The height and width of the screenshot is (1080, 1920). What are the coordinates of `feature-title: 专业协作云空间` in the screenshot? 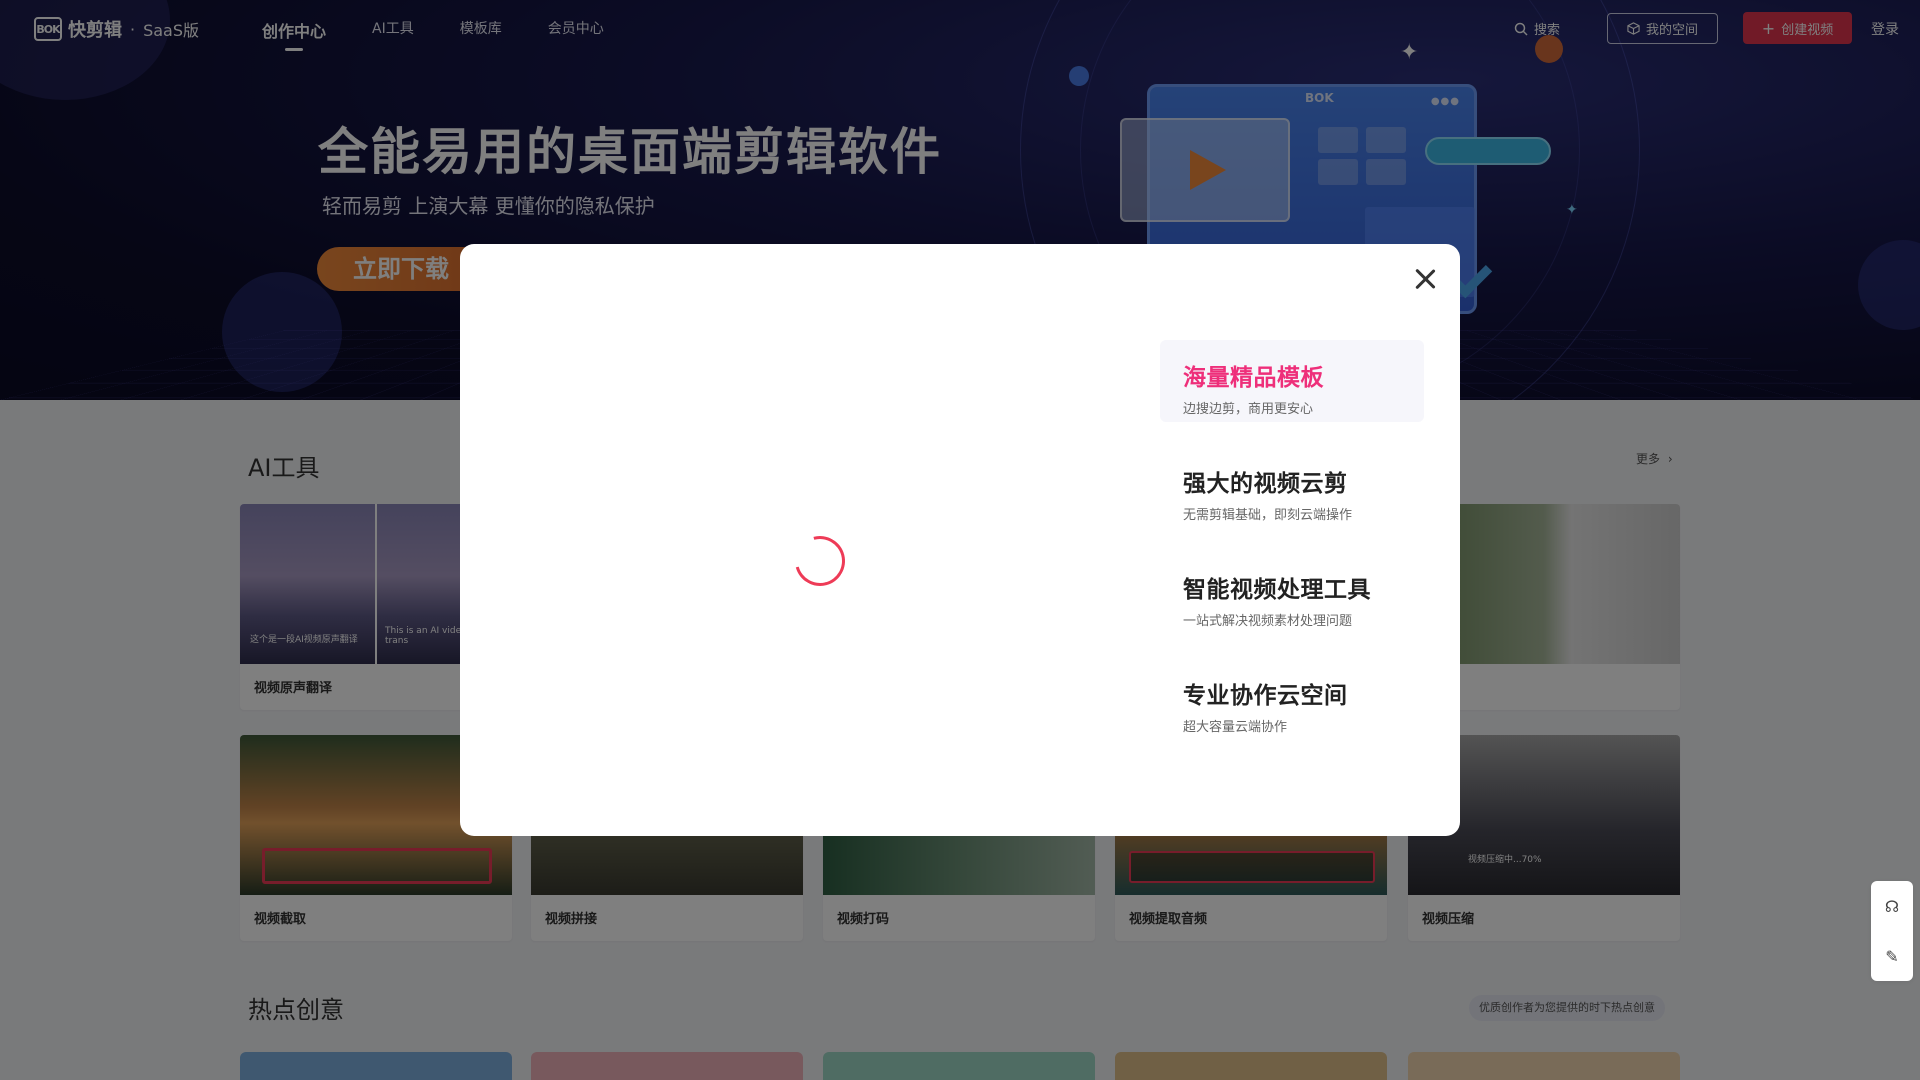 It's located at (1265, 696).